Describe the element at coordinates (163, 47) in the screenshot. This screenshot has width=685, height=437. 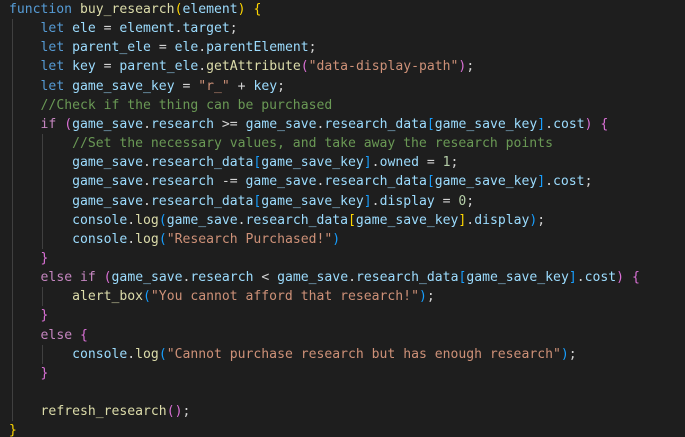
I see `code-line: let parent_ele = ele.parentElement;` at that location.